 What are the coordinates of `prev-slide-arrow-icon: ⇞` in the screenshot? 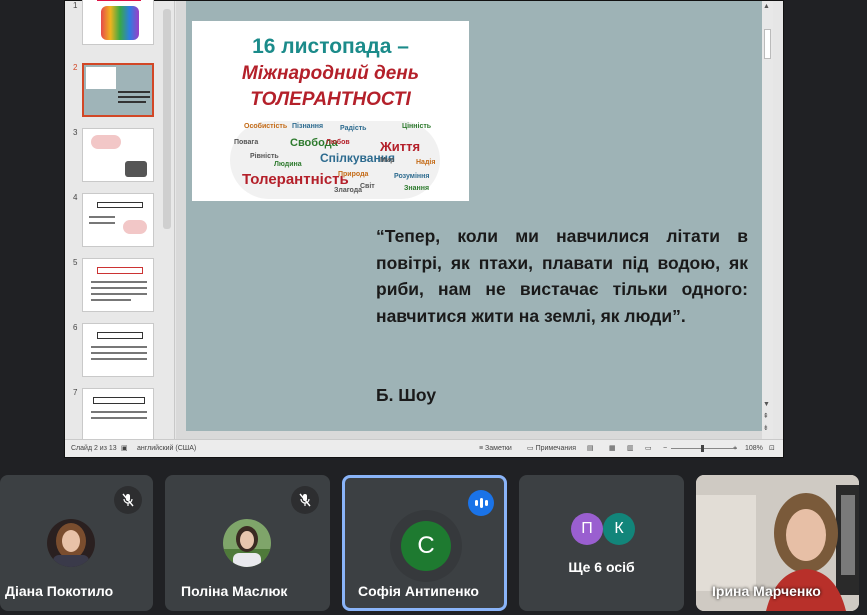 It's located at (766, 417).